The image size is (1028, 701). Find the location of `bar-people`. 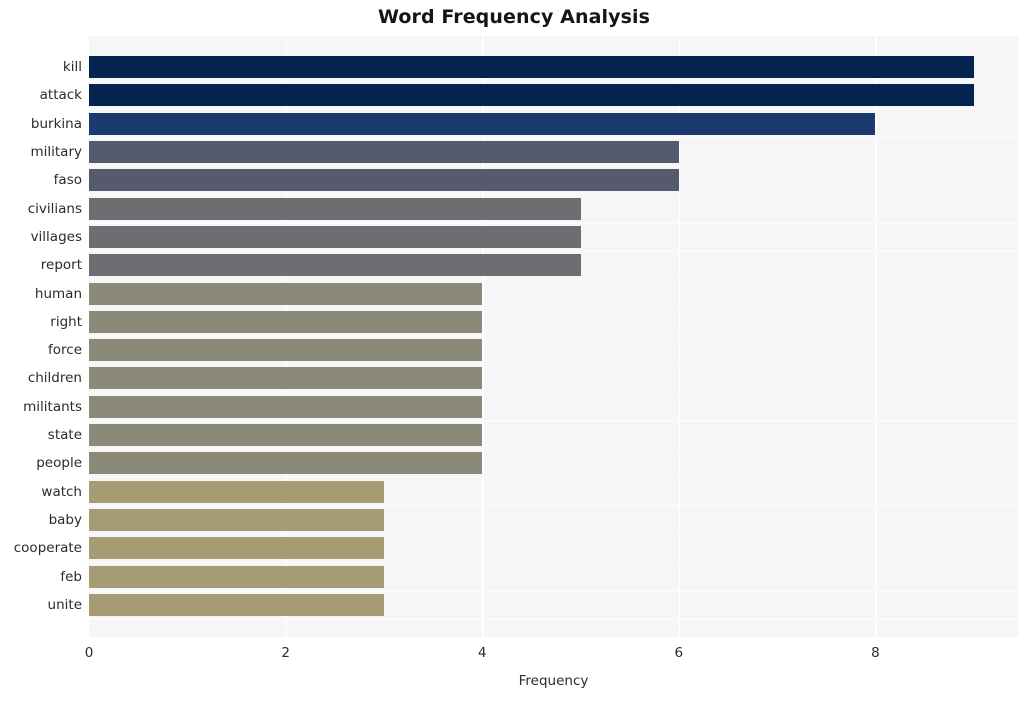

bar-people is located at coordinates (286, 463).